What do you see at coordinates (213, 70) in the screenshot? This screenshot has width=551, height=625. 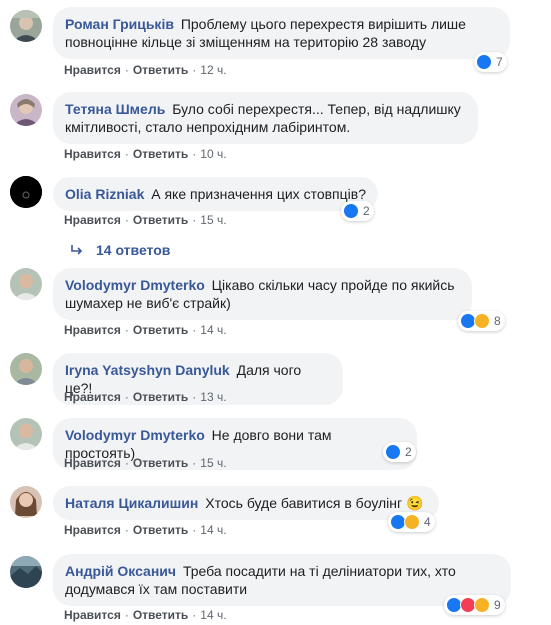 I see `timestamp: 12 ч.` at bounding box center [213, 70].